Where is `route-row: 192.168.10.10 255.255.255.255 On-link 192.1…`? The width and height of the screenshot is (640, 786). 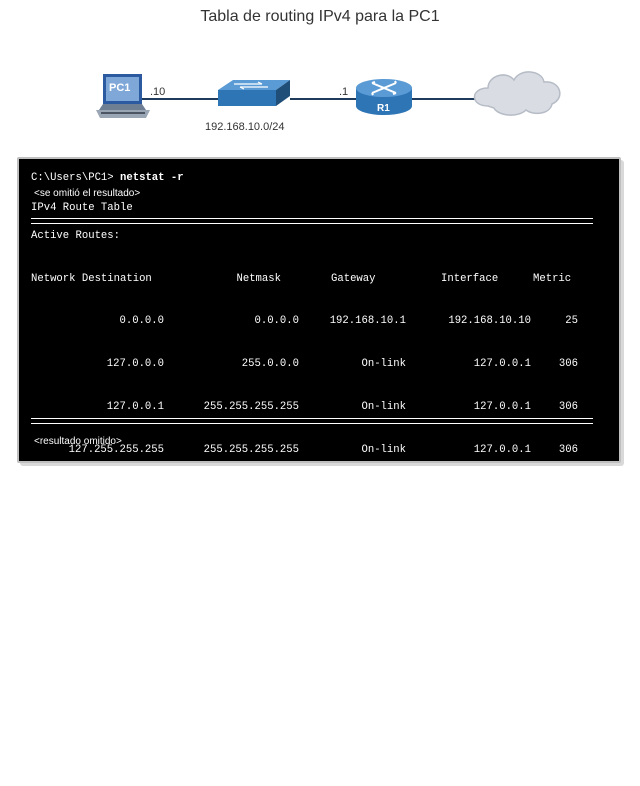
route-row: 192.168.10.10 255.255.255.255 On-link 192.1… is located at coordinates (304, 536).